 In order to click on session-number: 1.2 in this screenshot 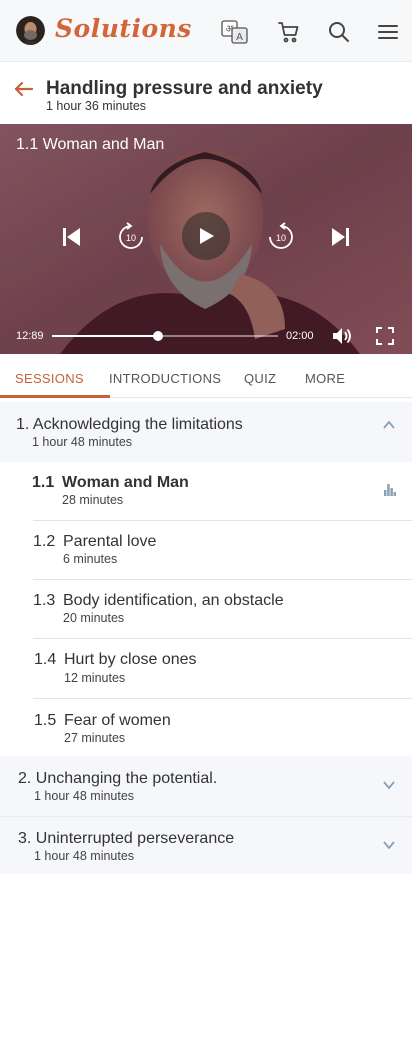, I will do `click(44, 541)`.